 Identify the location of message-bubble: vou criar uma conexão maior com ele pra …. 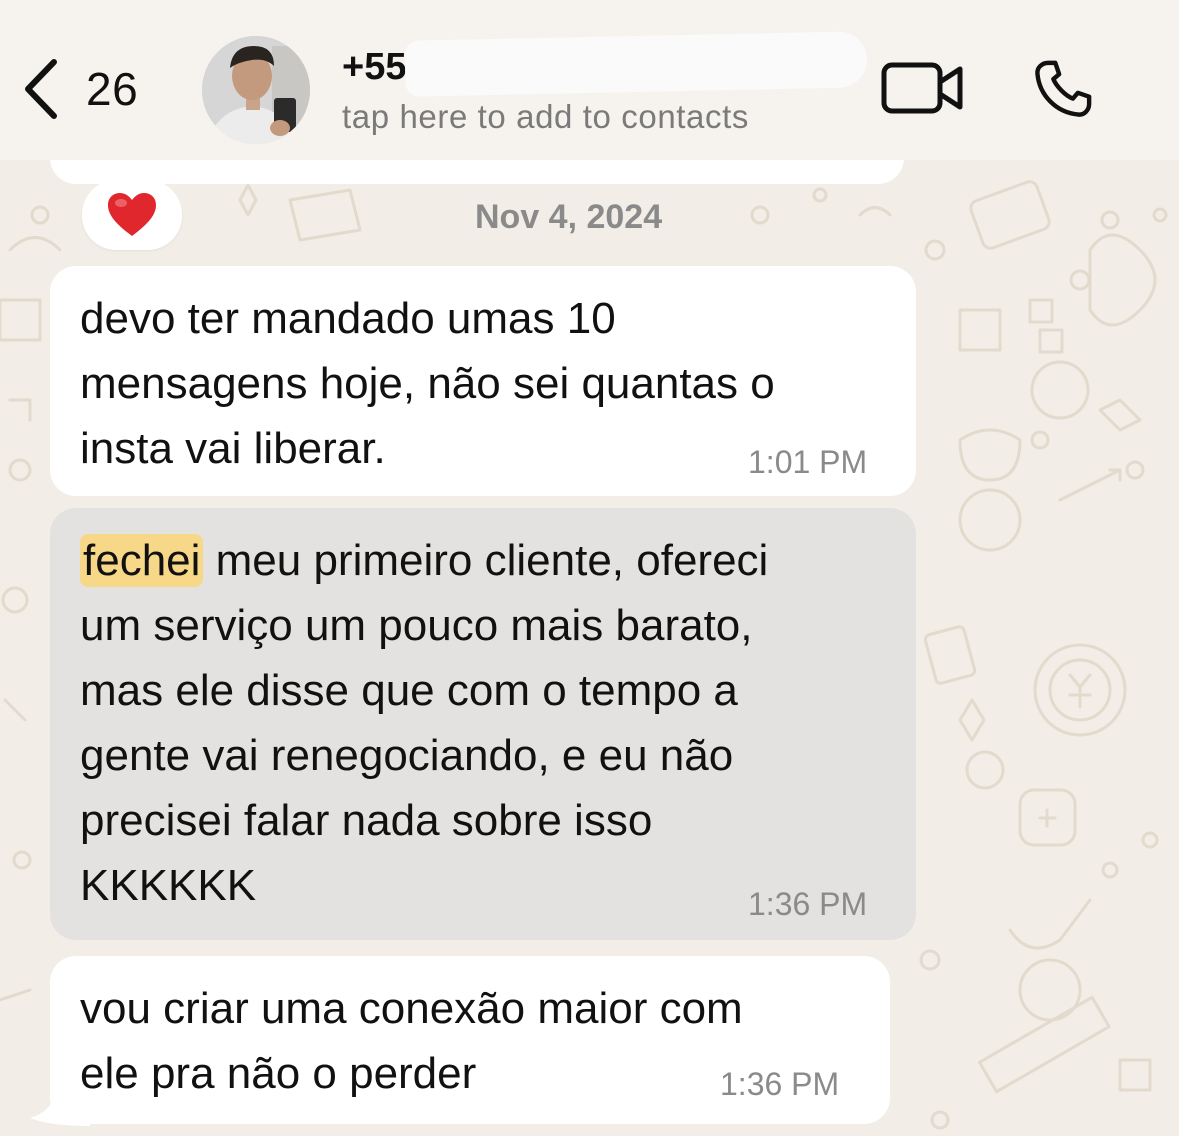
(470, 1040).